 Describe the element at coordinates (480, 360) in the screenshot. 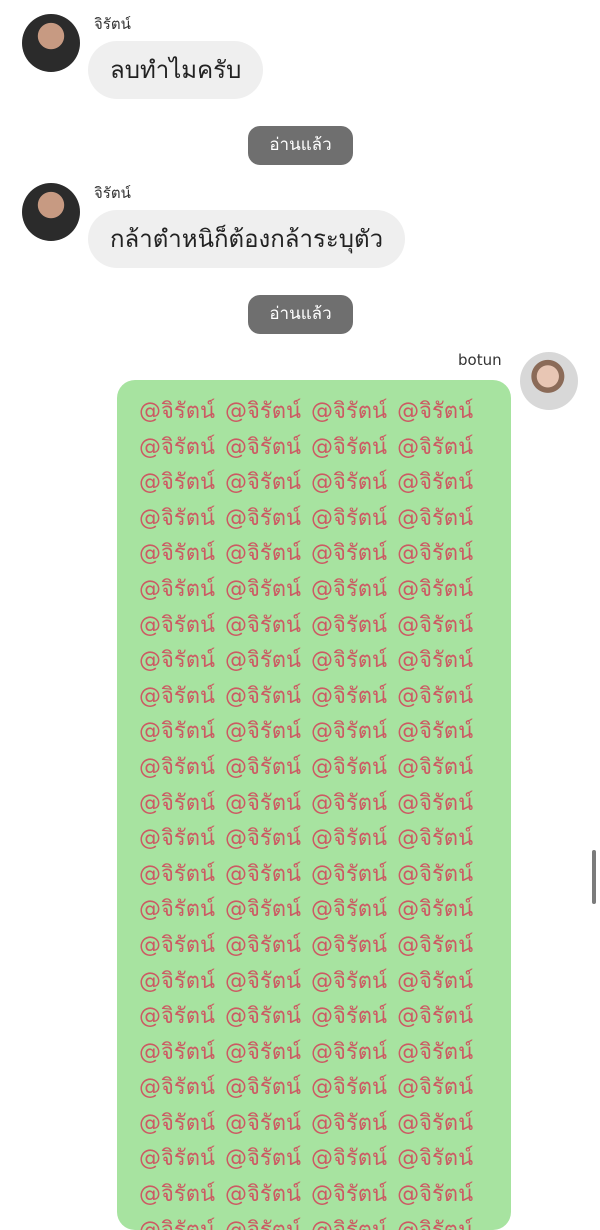

I see `outgoing-sender-name: botun` at that location.